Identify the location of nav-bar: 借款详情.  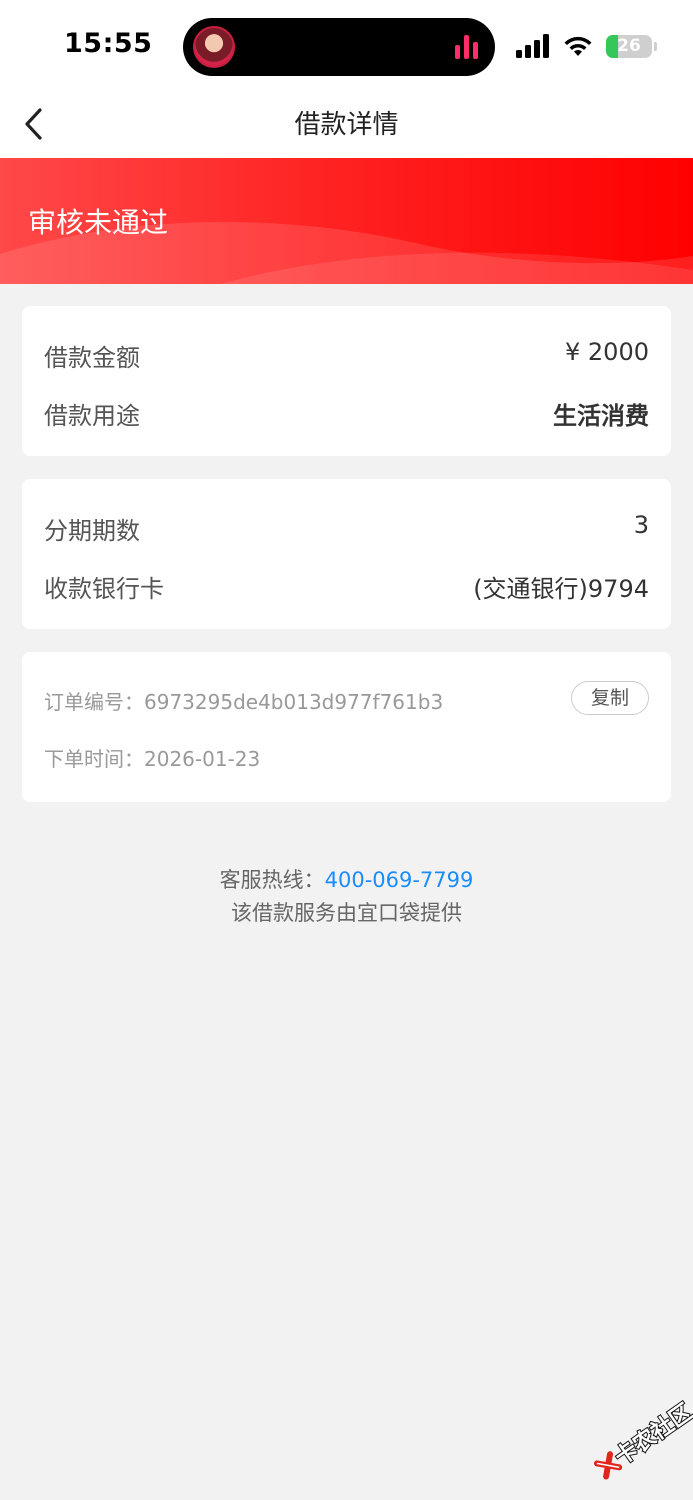
(346, 124).